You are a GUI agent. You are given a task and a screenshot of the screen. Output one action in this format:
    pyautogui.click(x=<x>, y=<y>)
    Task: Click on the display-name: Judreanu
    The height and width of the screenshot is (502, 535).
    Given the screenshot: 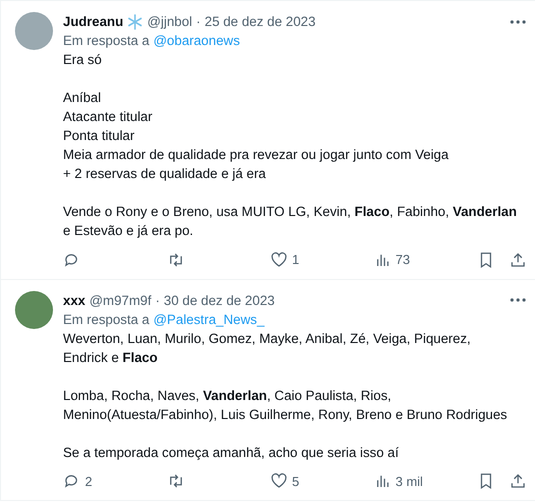 What is the action you would take?
    pyautogui.click(x=93, y=21)
    